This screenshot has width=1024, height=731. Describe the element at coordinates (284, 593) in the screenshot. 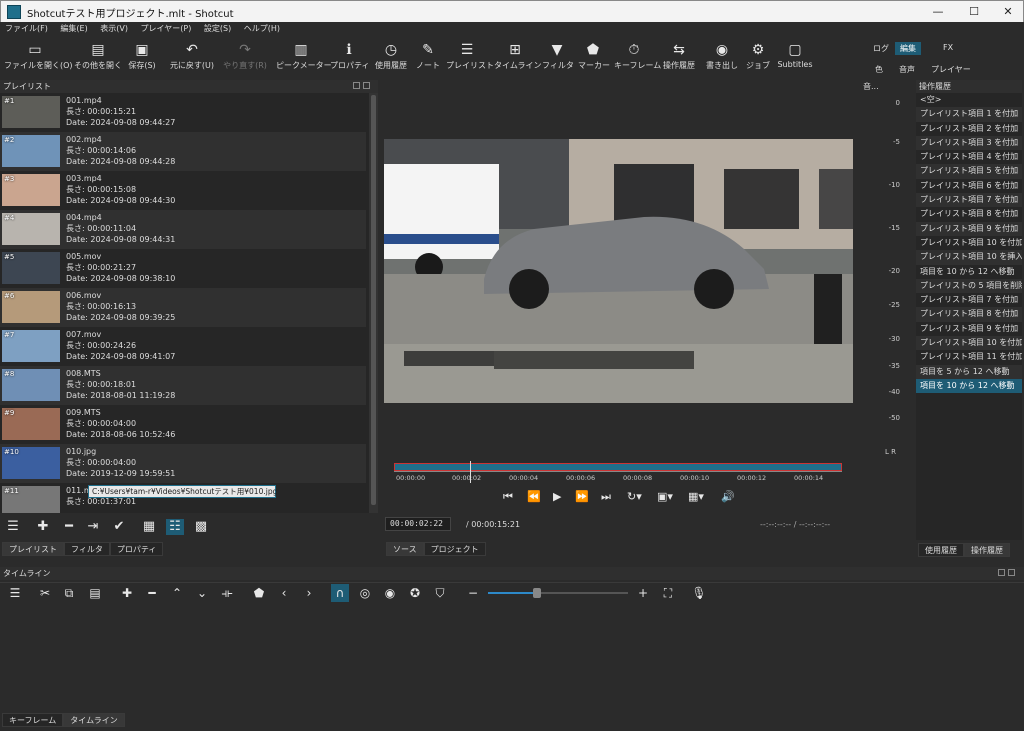

I see `previous-marker-icon: ‹` at that location.